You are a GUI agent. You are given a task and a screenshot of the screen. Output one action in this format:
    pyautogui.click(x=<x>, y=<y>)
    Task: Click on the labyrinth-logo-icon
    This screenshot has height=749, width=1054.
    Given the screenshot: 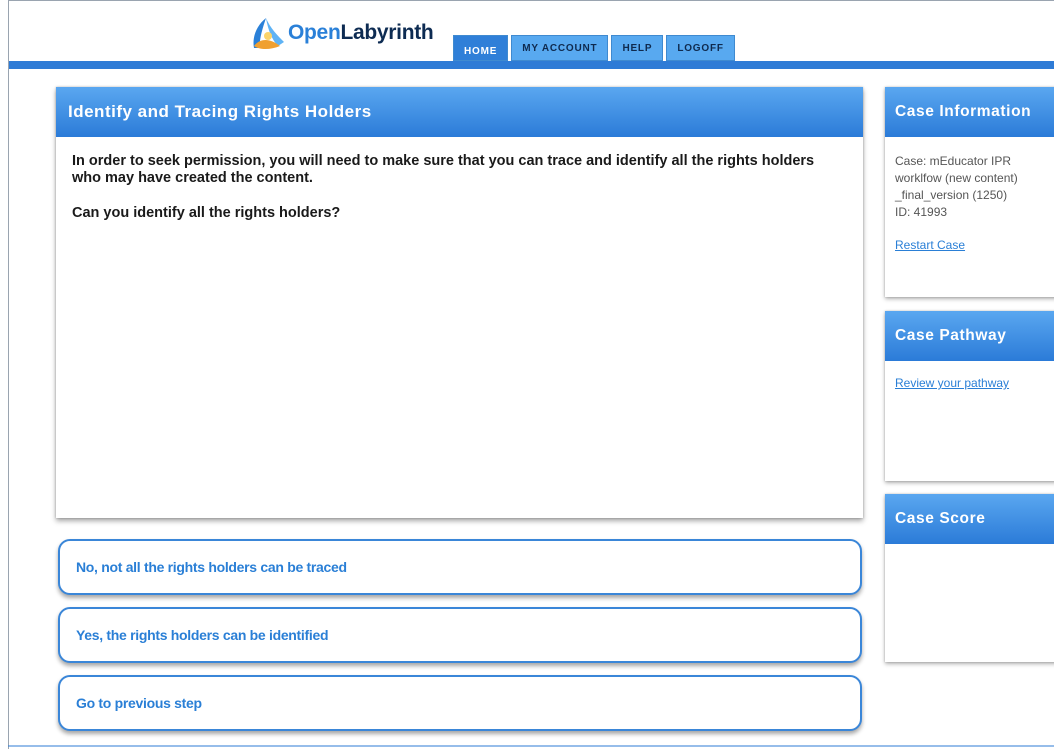 What is the action you would take?
    pyautogui.click(x=268, y=33)
    